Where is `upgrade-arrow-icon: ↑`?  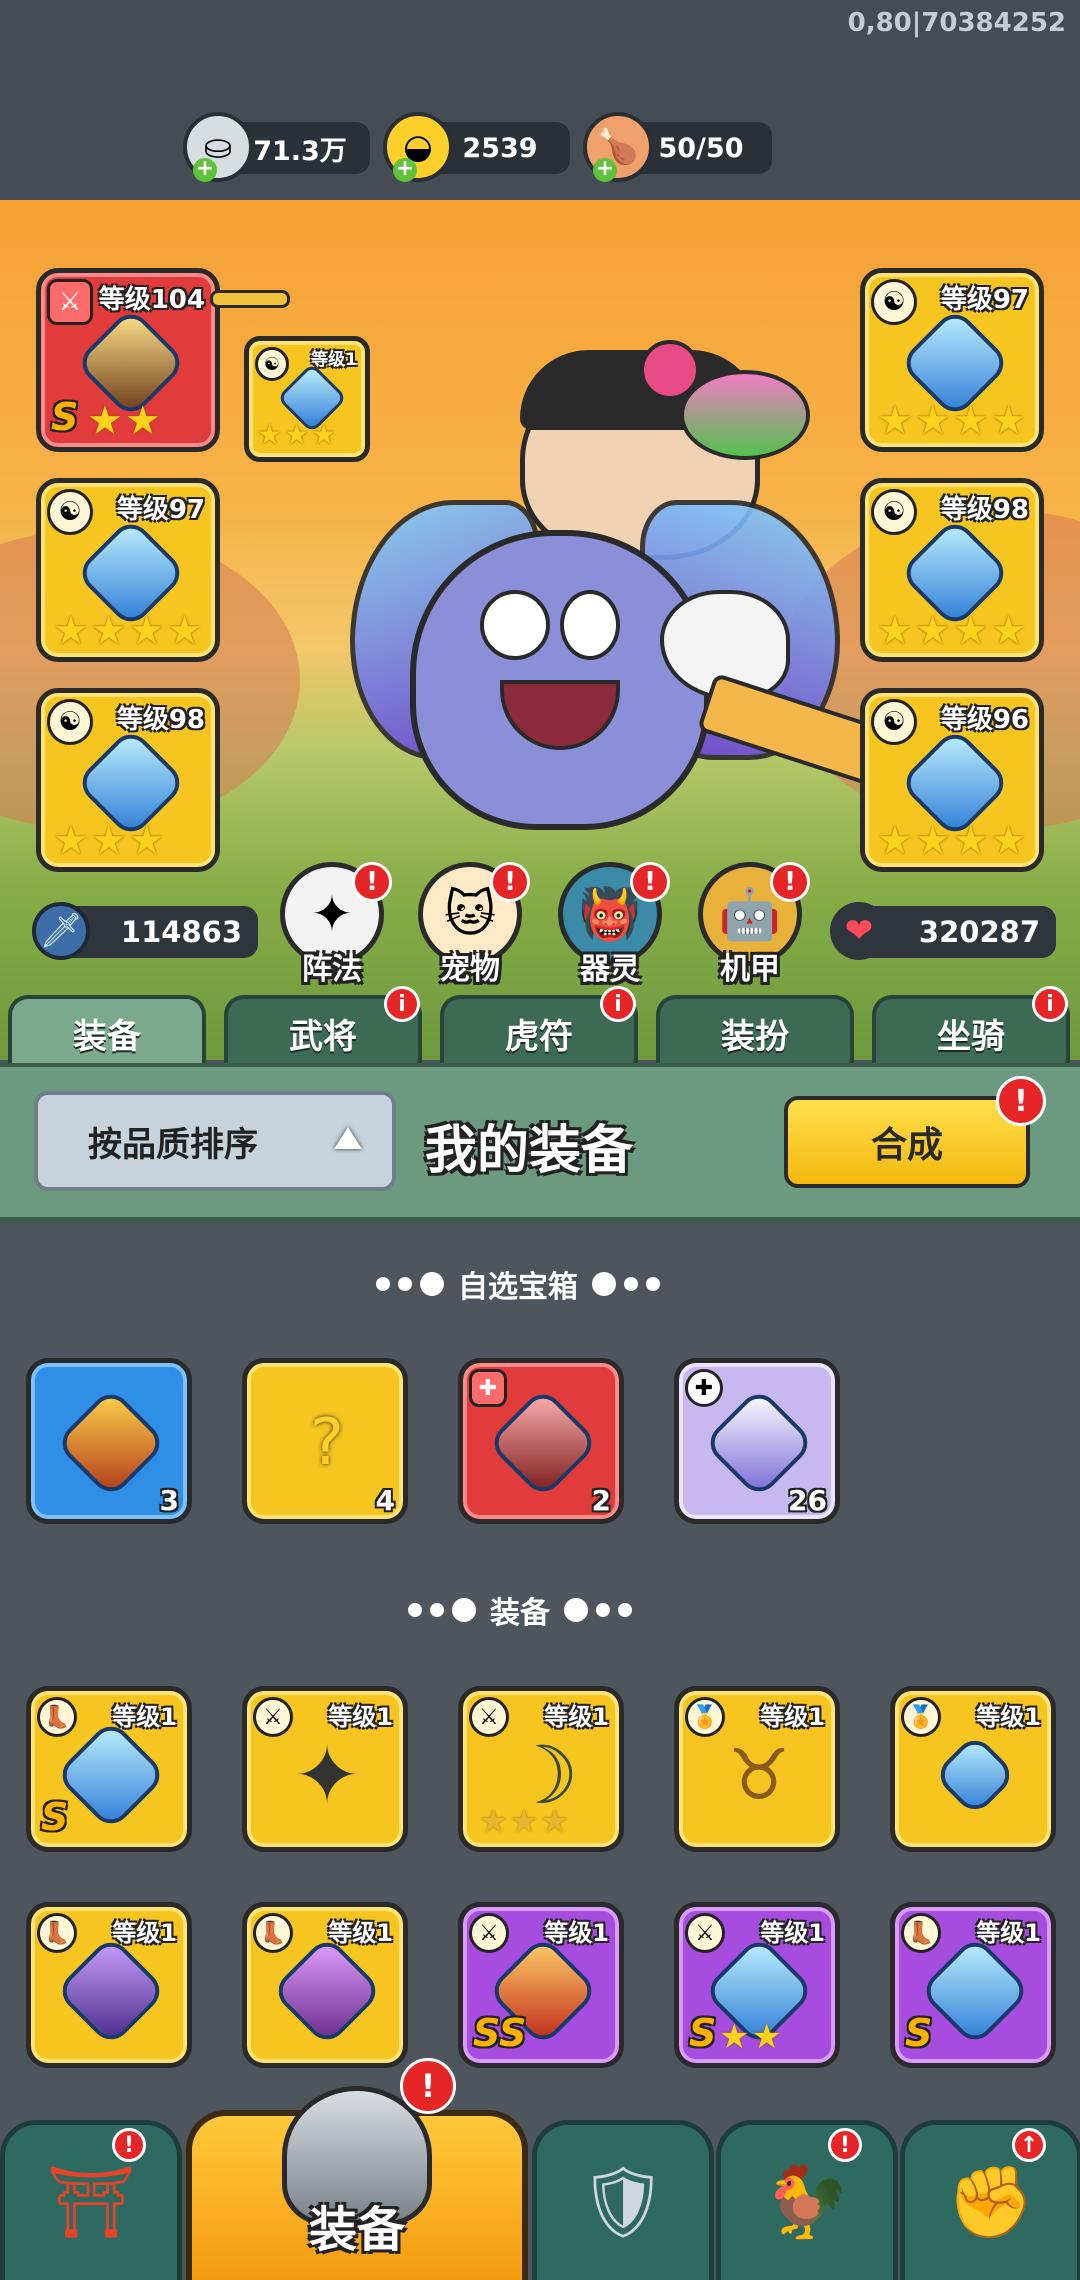 upgrade-arrow-icon: ↑ is located at coordinates (1029, 2145).